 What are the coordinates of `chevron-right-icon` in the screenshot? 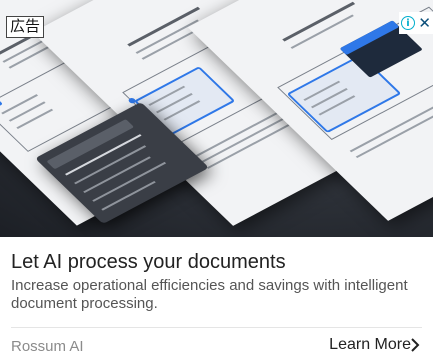 It's located at (415, 345).